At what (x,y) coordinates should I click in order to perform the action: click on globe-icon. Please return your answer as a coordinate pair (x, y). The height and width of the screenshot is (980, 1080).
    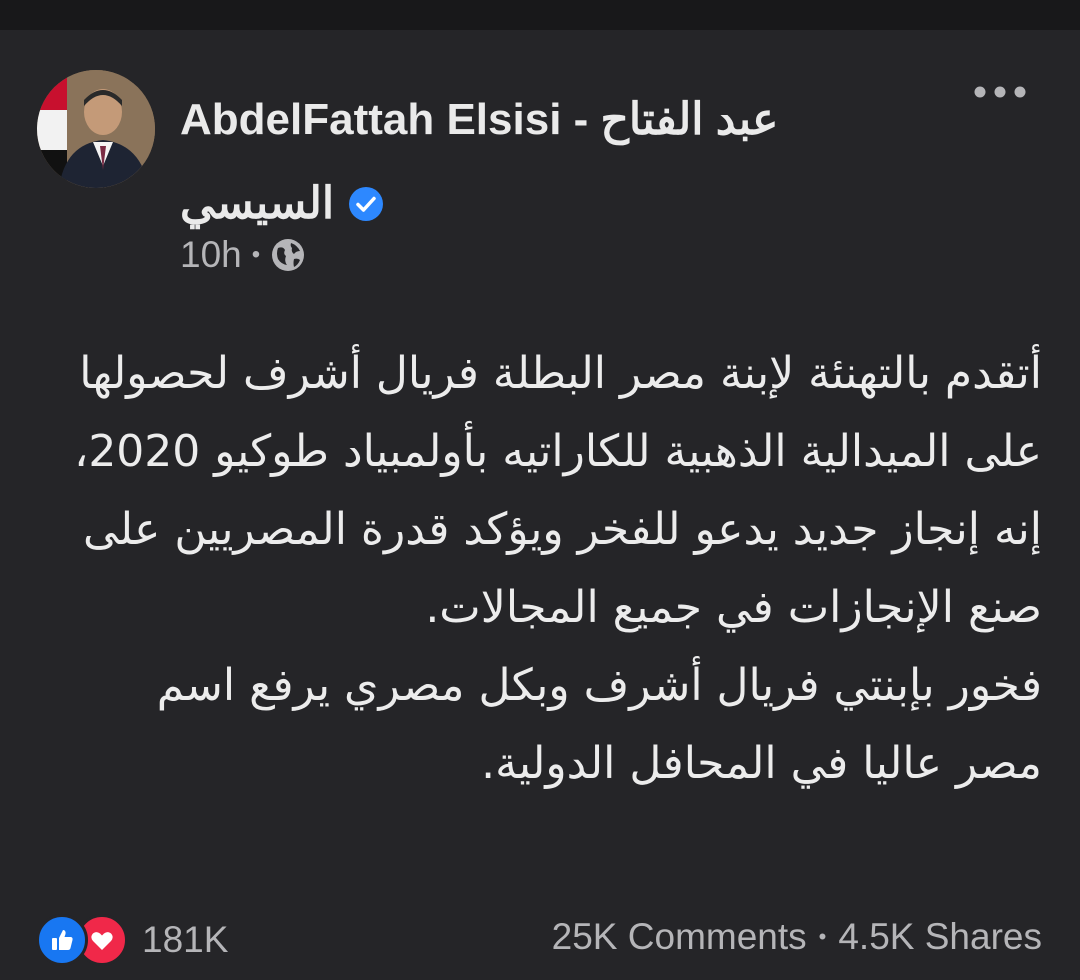
    Looking at the image, I should click on (288, 255).